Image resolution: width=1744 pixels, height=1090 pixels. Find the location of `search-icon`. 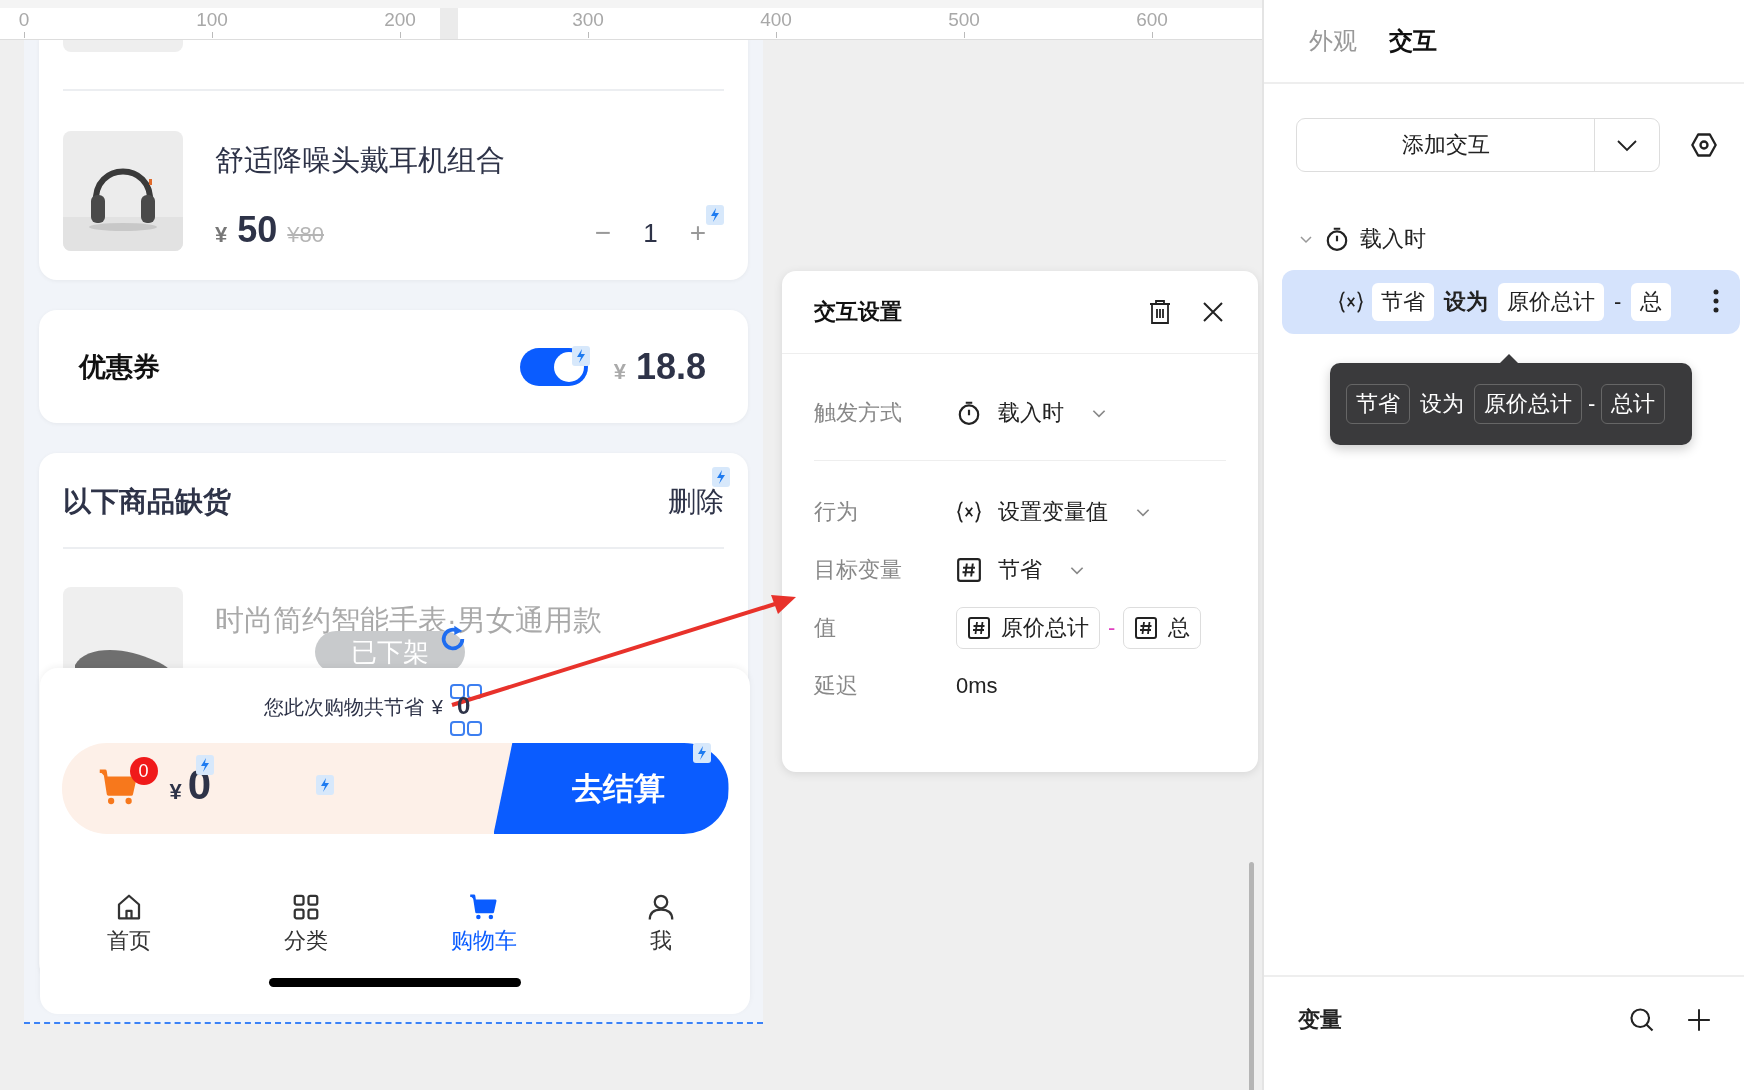

search-icon is located at coordinates (1642, 1020).